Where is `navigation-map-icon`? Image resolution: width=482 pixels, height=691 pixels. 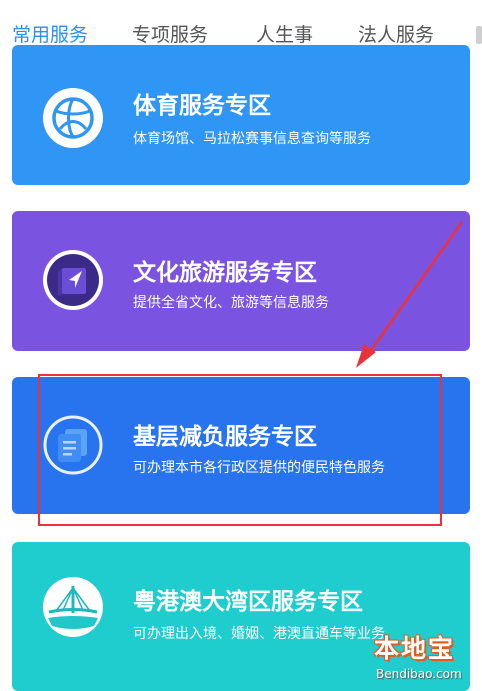 navigation-map-icon is located at coordinates (73, 280).